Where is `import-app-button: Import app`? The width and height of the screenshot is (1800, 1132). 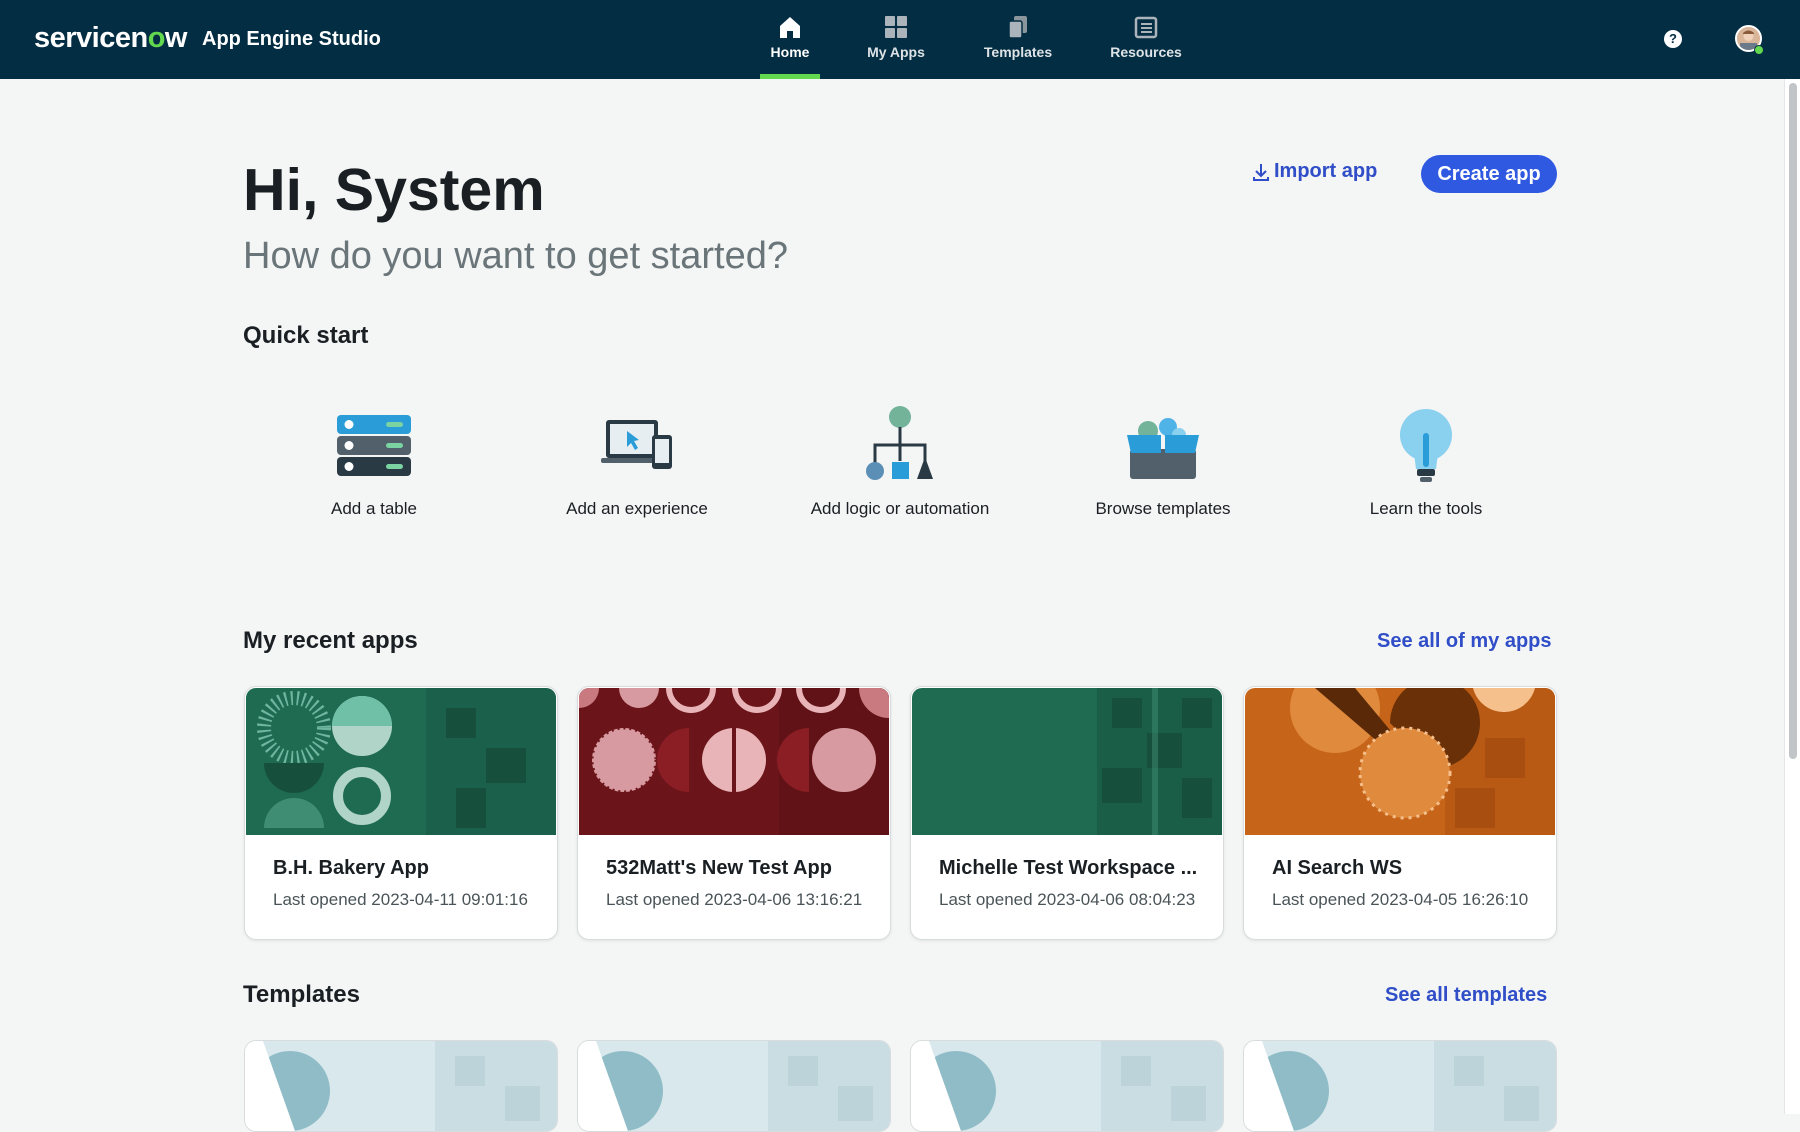
import-app-button: Import app is located at coordinates (1314, 171).